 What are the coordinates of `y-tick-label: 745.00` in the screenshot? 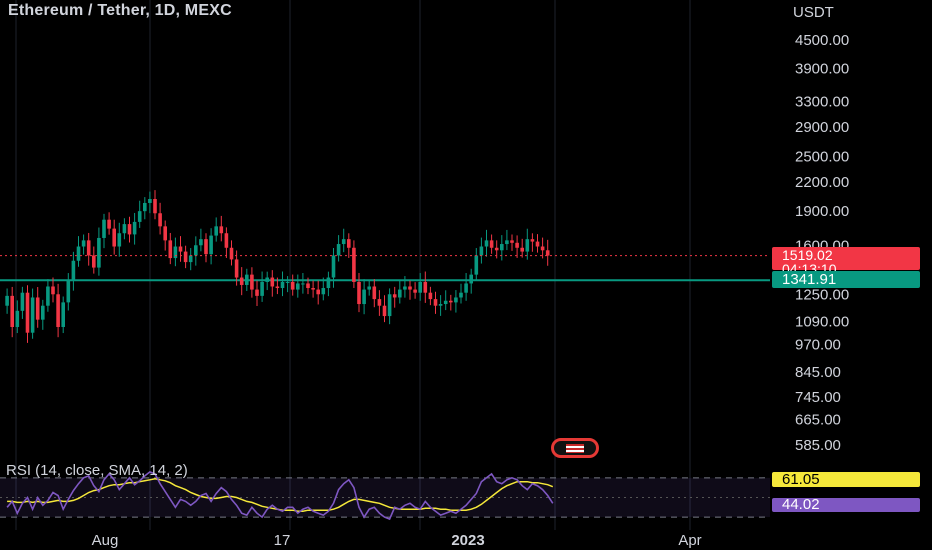 It's located at (818, 397).